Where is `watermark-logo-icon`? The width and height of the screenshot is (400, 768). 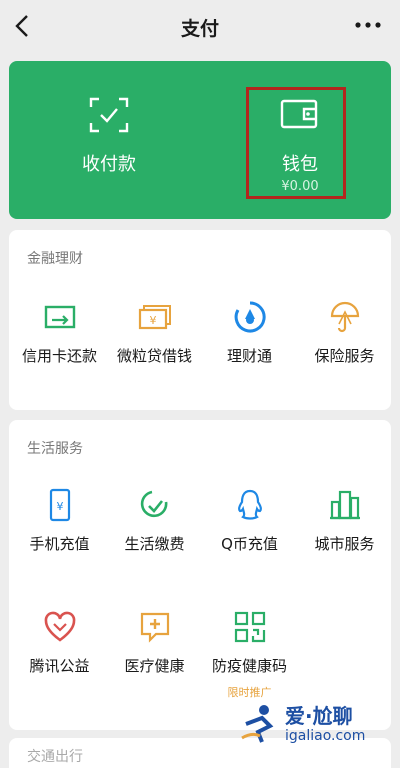
watermark-logo-icon is located at coordinates (257, 724).